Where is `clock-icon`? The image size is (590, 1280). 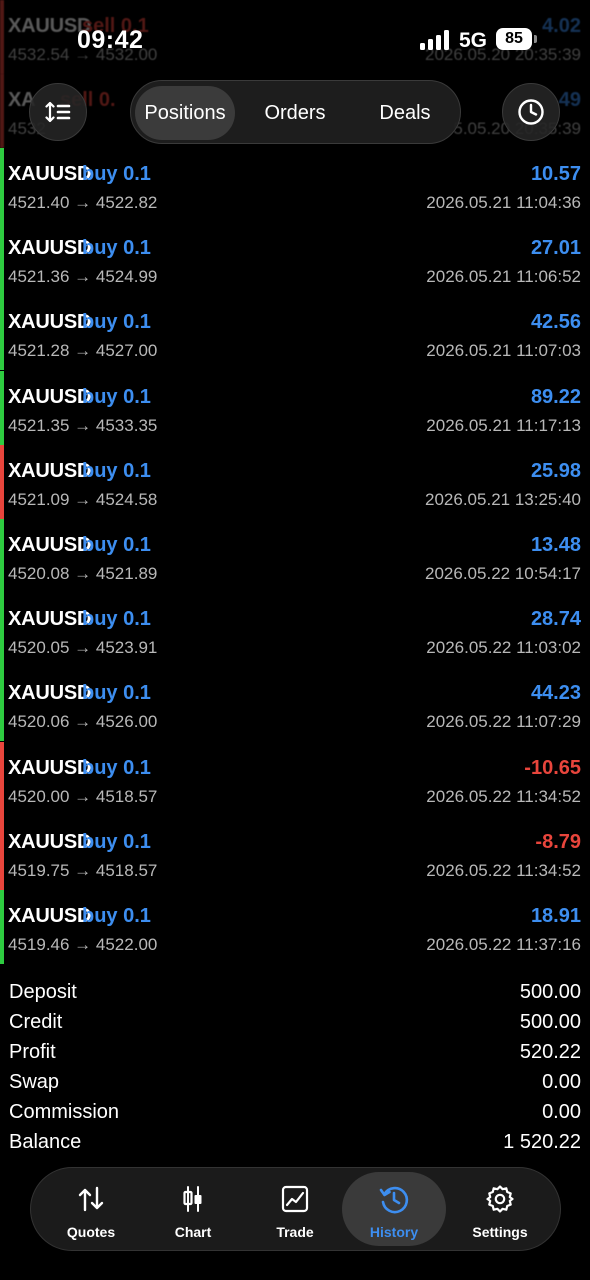 clock-icon is located at coordinates (531, 112).